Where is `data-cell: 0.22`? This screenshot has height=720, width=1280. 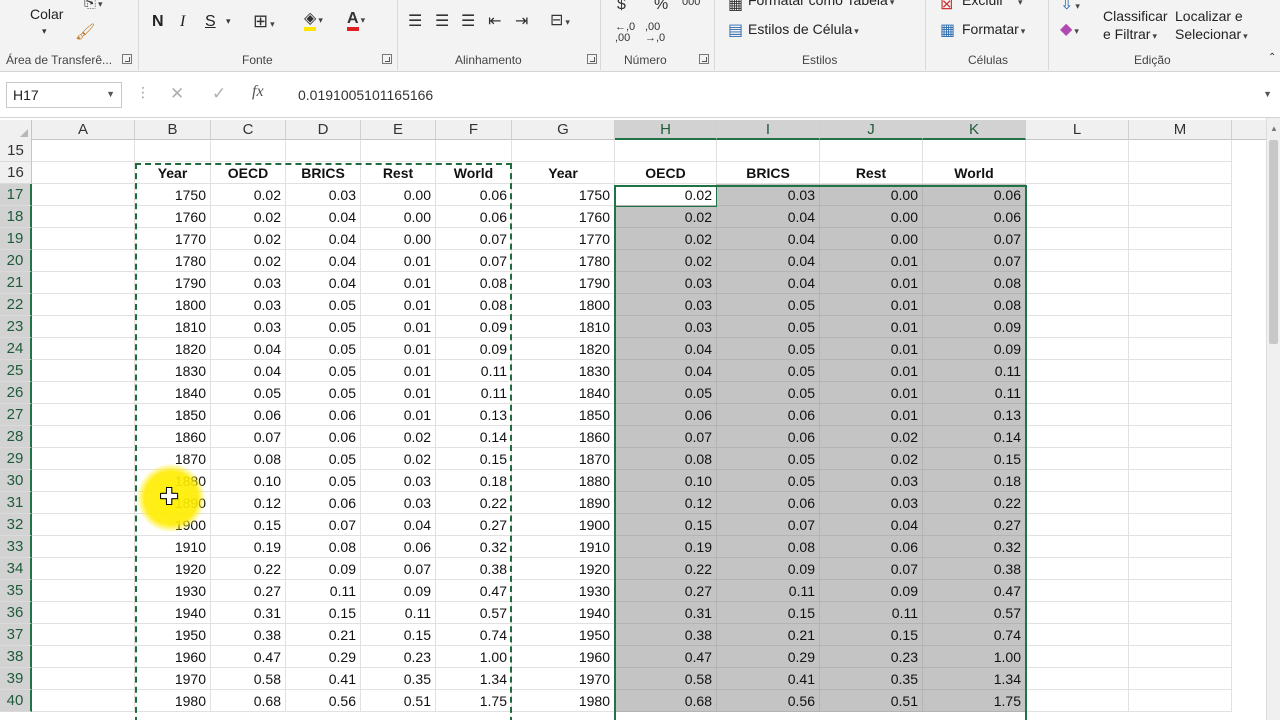
data-cell: 0.22 is located at coordinates (248, 569).